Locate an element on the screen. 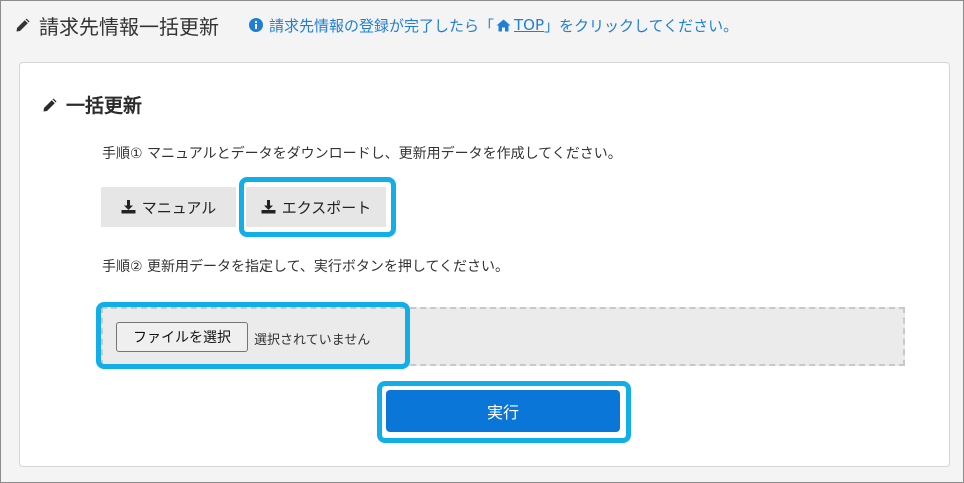 This screenshot has width=964, height=483. card-title-group: 一括更新 is located at coordinates (92, 104).